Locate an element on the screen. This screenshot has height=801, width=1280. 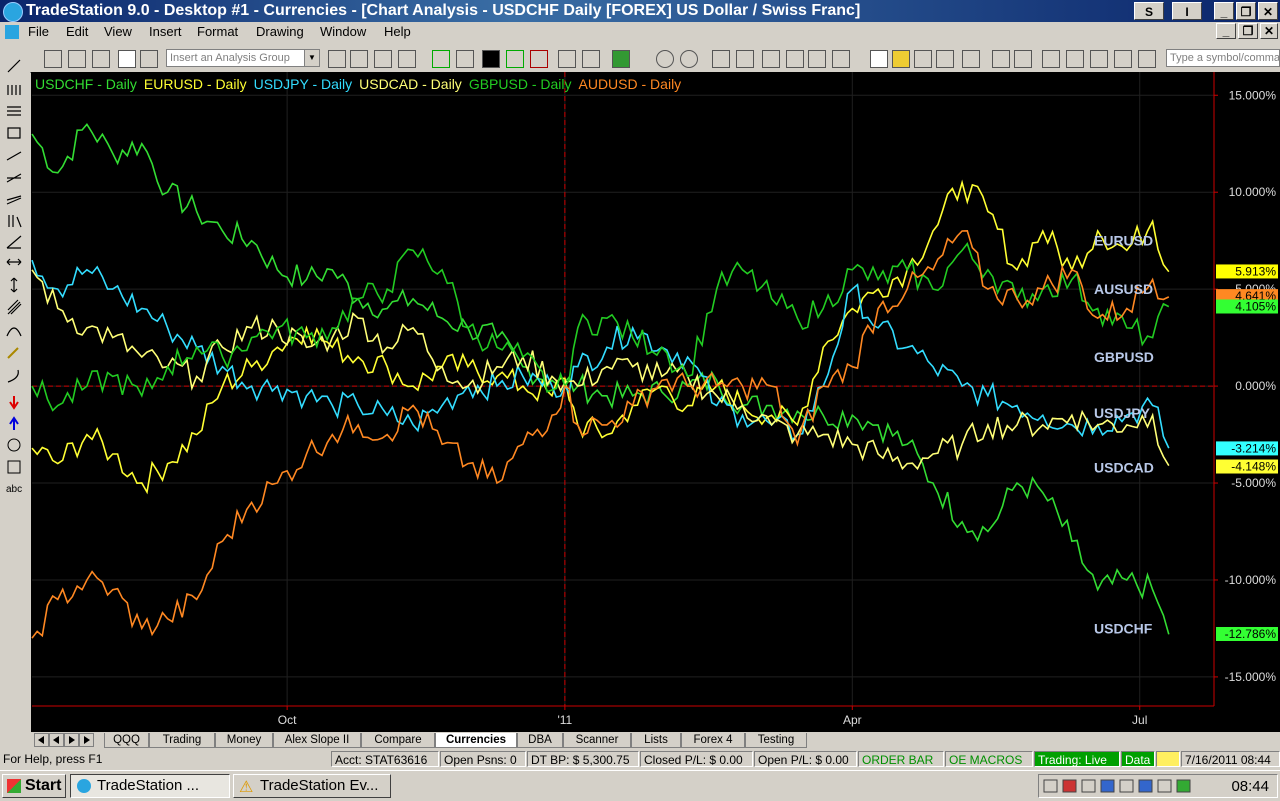
analysis-group-select: Insert an Analysis Group ▼ is located at coordinates (243, 58).